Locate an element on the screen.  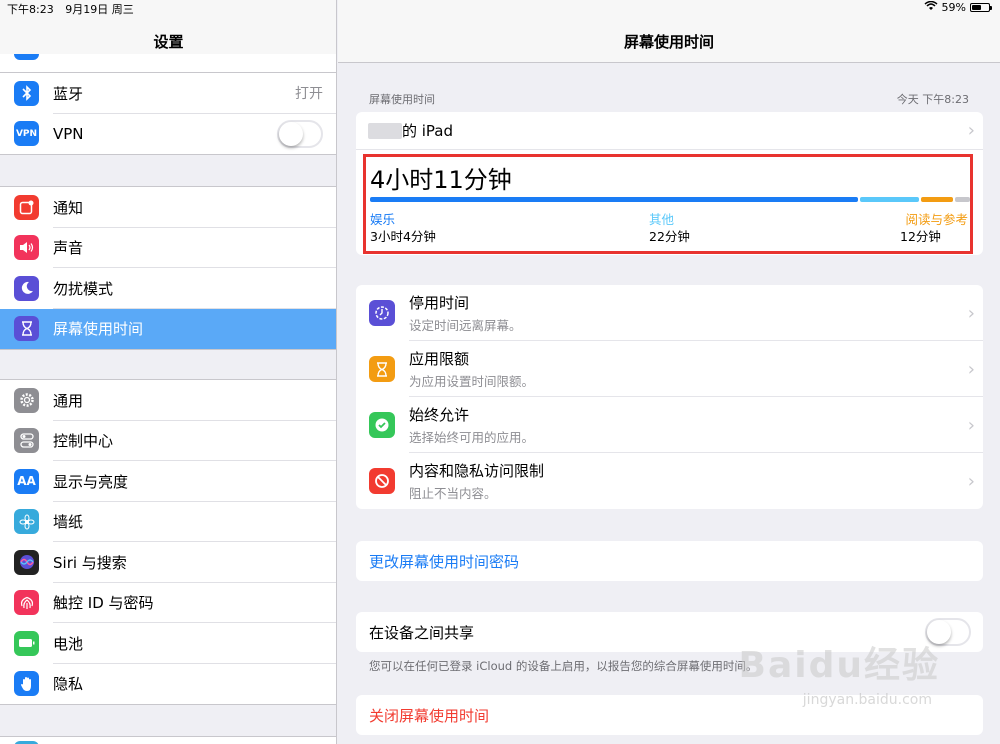
usage-bar-entertainment is located at coordinates (614, 199).